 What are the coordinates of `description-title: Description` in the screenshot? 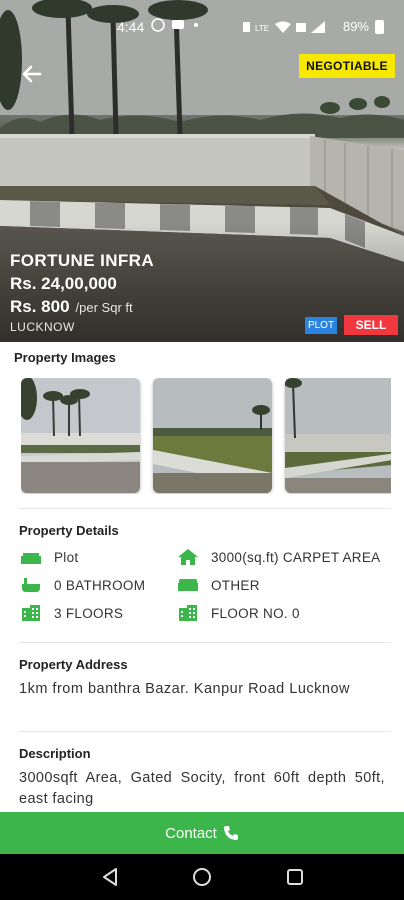 It's located at (55, 753).